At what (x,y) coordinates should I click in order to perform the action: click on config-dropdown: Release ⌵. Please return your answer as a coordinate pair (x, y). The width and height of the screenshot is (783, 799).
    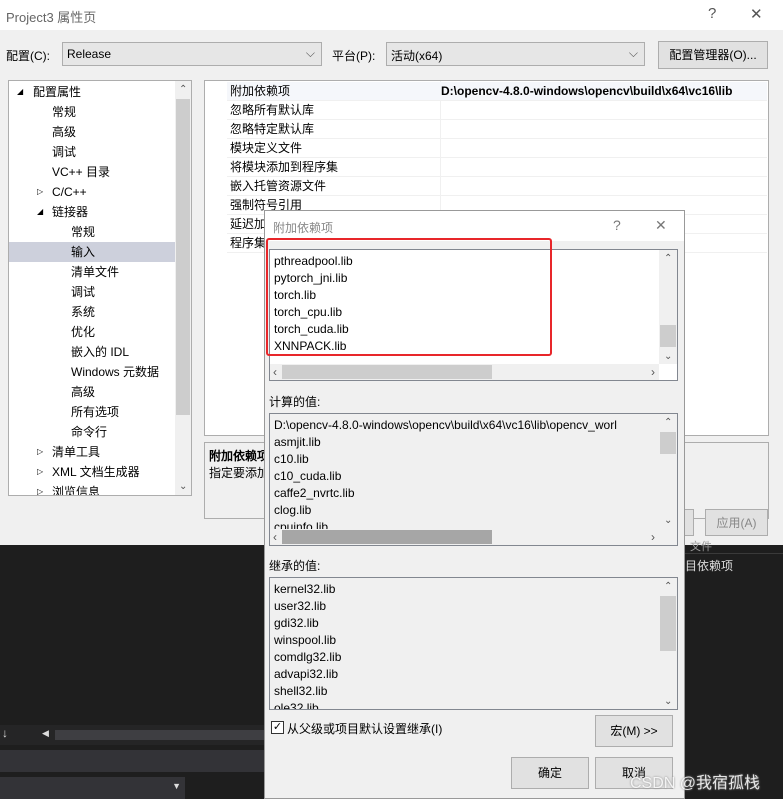
    Looking at the image, I should click on (192, 54).